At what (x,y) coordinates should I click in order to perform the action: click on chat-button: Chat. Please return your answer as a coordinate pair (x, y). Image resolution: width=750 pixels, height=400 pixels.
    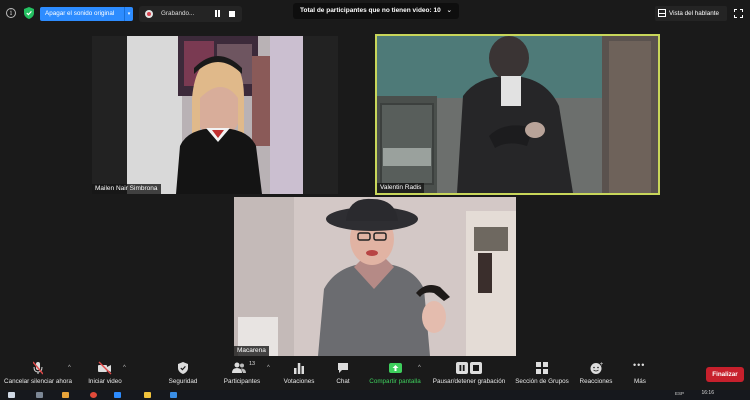
    Looking at the image, I should click on (343, 373).